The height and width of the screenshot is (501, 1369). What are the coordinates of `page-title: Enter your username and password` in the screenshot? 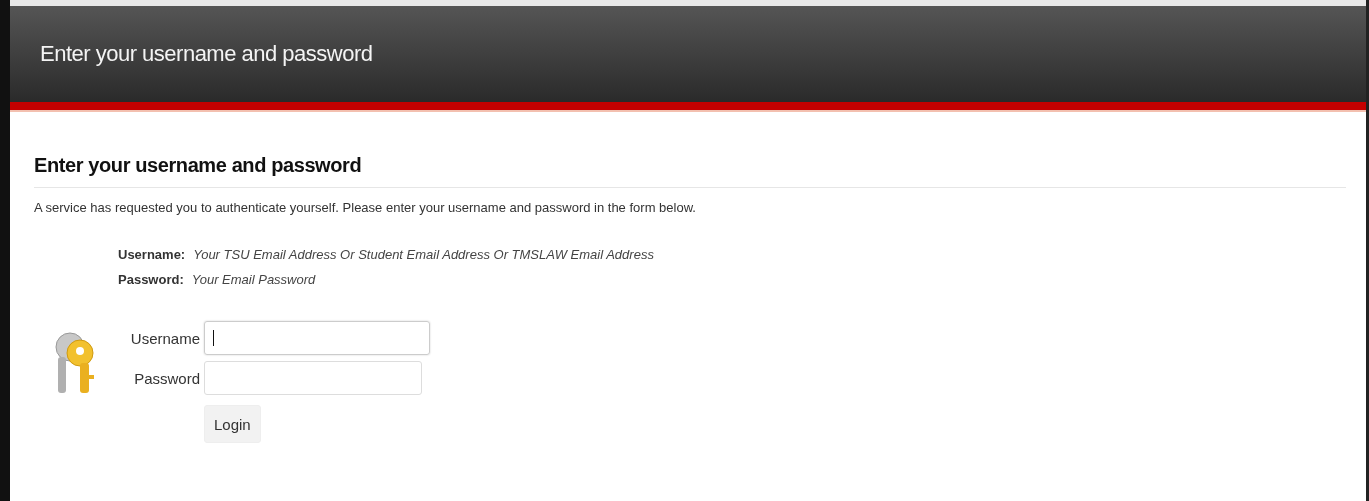 It's located at (206, 54).